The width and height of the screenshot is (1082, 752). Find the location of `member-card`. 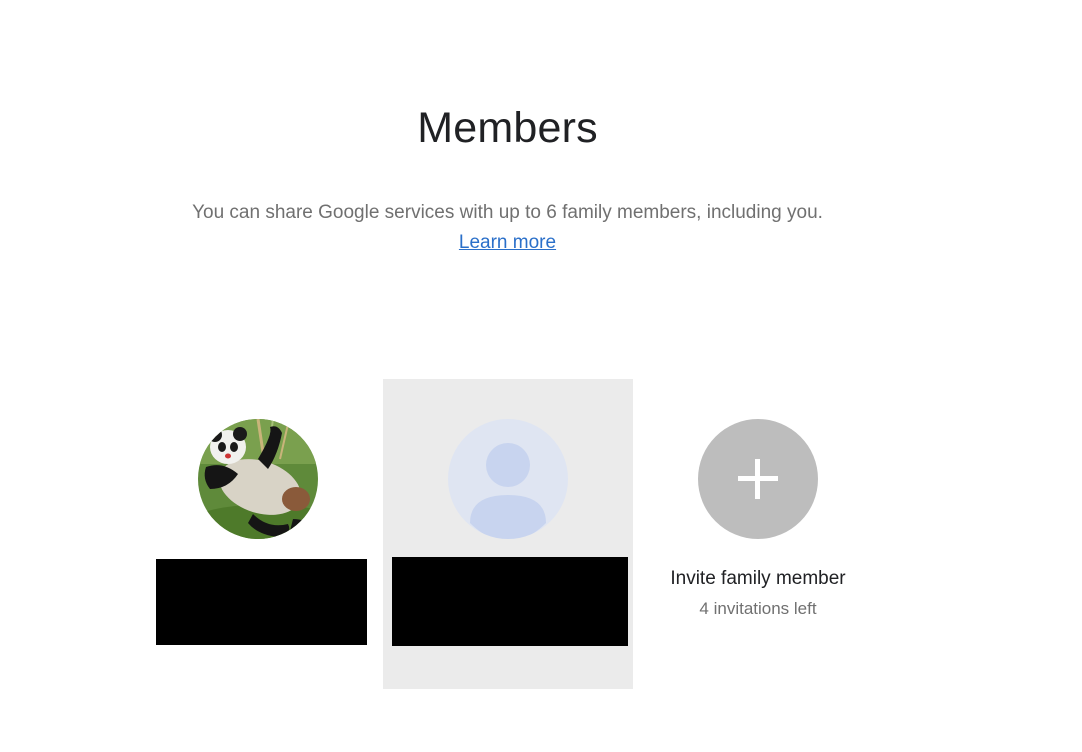

member-card is located at coordinates (260, 534).